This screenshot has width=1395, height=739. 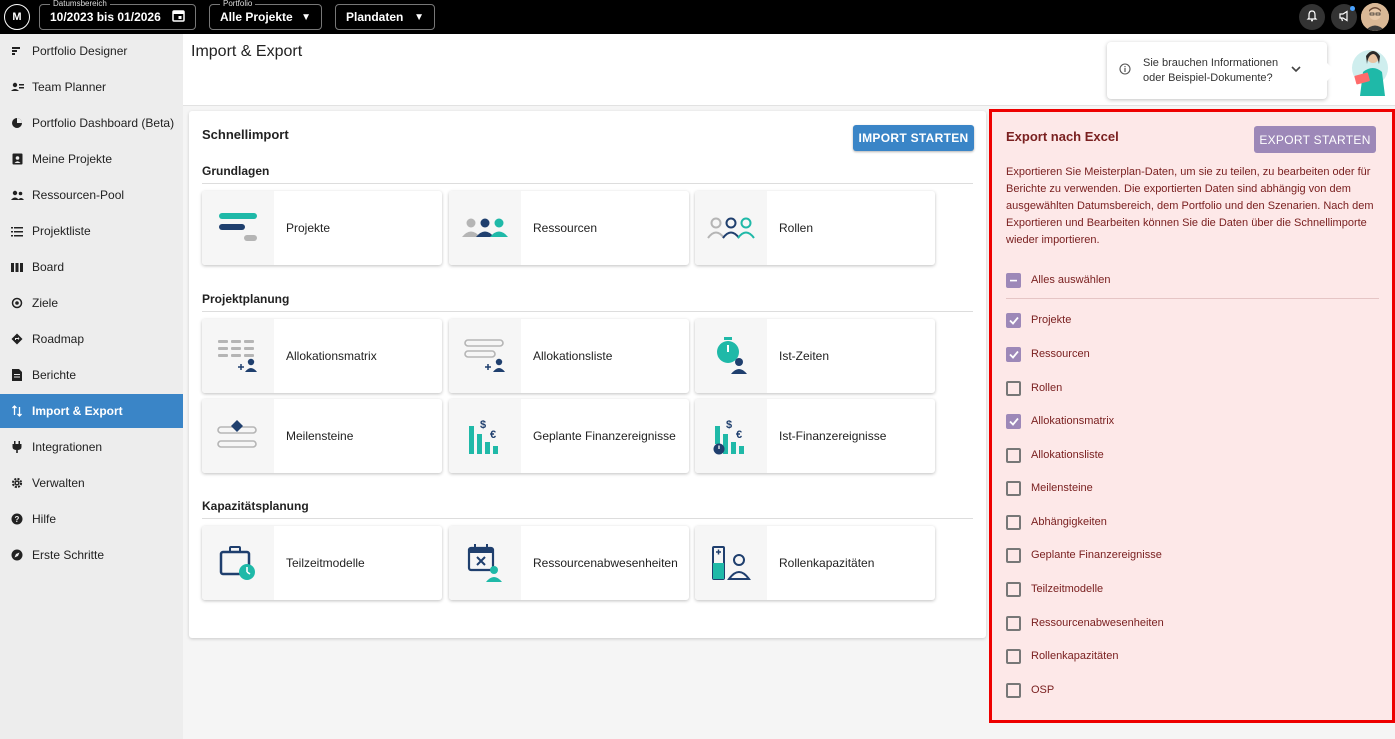 What do you see at coordinates (1075, 656) in the screenshot?
I see `checkbox-label: Rollenkapazitäten` at bounding box center [1075, 656].